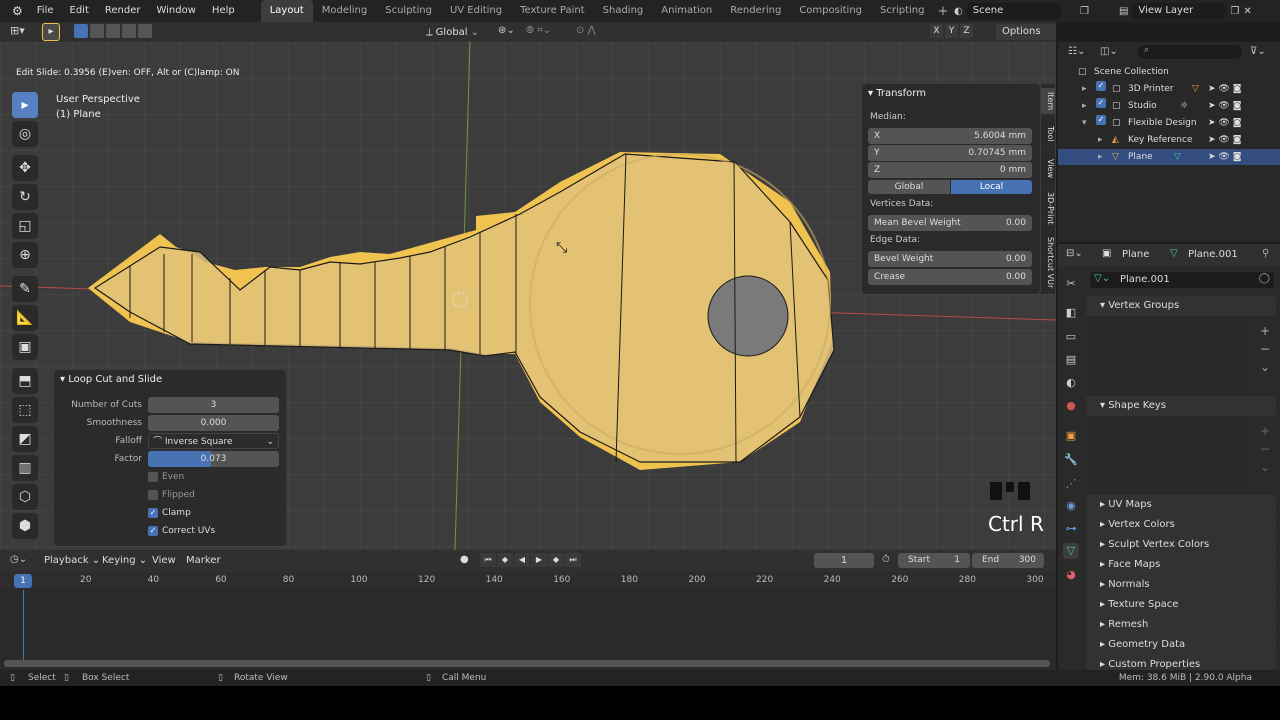 The width and height of the screenshot is (1280, 720). Describe the element at coordinates (1181, 645) in the screenshot. I see `section-geometry-data: ▸ Geometry Data` at that location.